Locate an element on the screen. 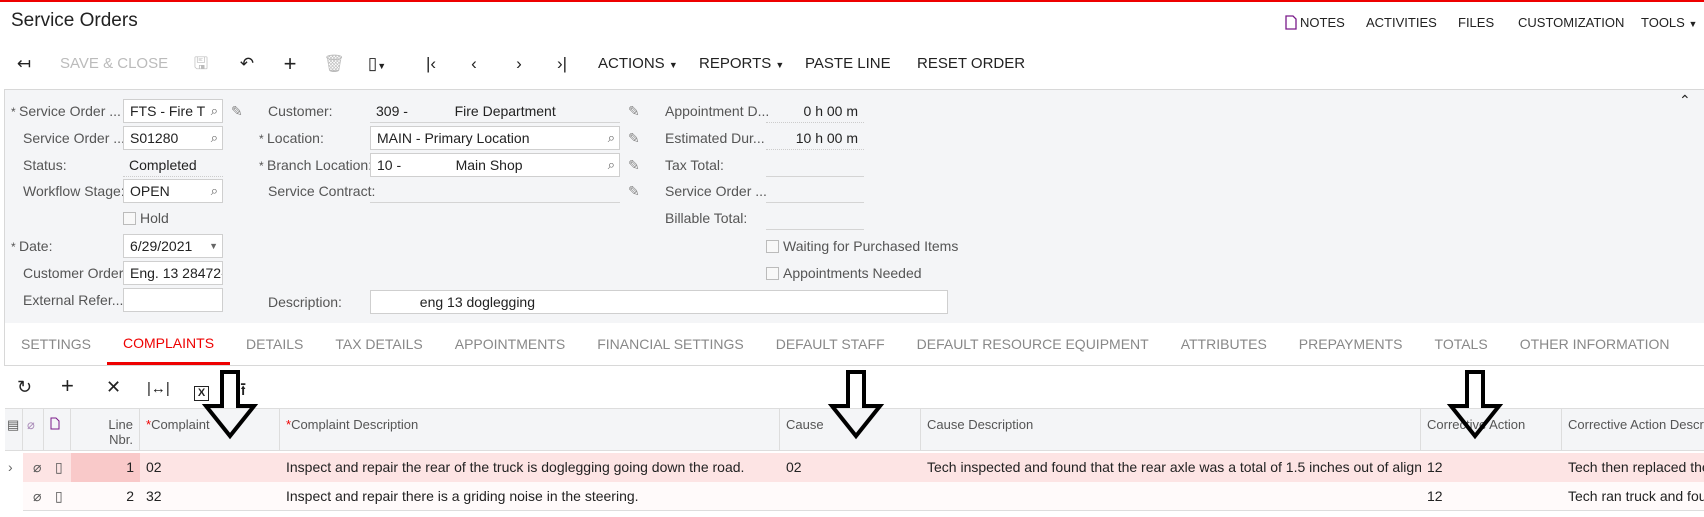 Image resolution: width=1704 pixels, height=517 pixels. tab-default-resource-equipment: DEFAULT RESOURCE EQUIPMENT is located at coordinates (1033, 344).